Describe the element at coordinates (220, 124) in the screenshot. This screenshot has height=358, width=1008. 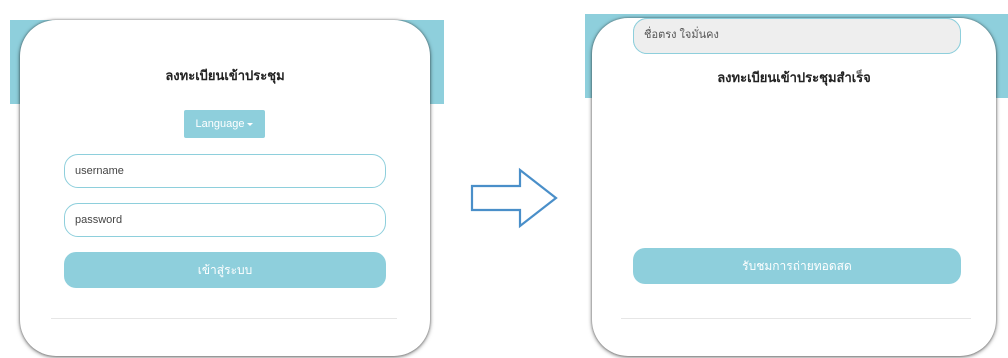
I see `language-button-label: Language` at that location.